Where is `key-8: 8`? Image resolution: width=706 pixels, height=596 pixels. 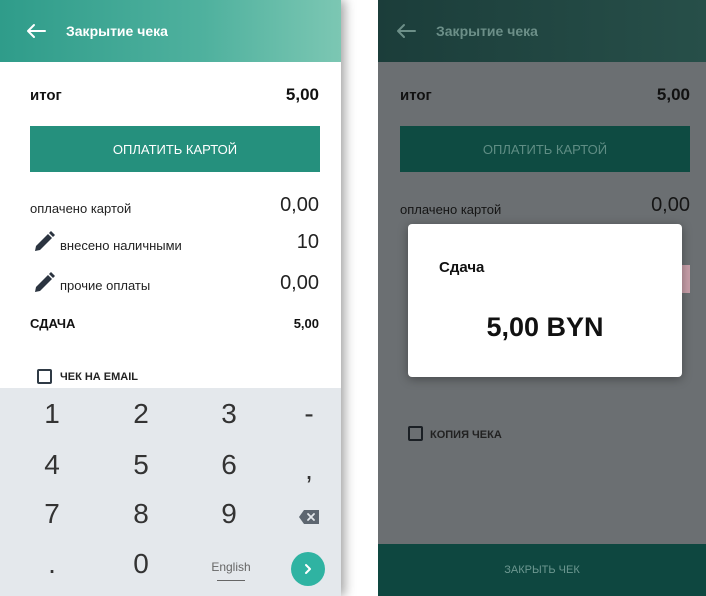
key-8: 8 is located at coordinates (141, 514).